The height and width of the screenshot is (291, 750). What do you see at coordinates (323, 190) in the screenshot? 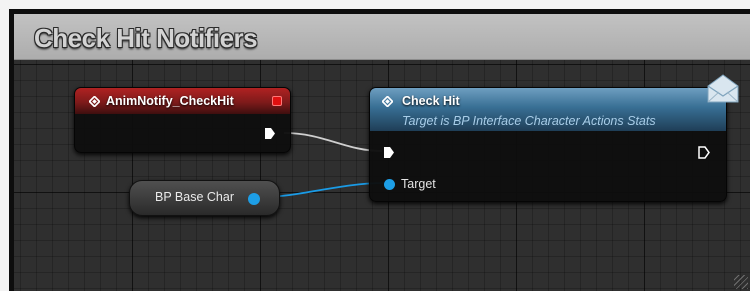
I see `object-wire` at bounding box center [323, 190].